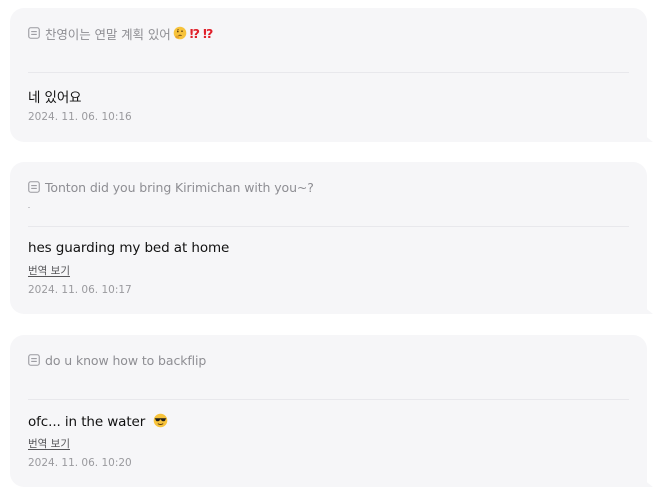  I want to click on question-row: do u know how to backflip, so click(117, 360).